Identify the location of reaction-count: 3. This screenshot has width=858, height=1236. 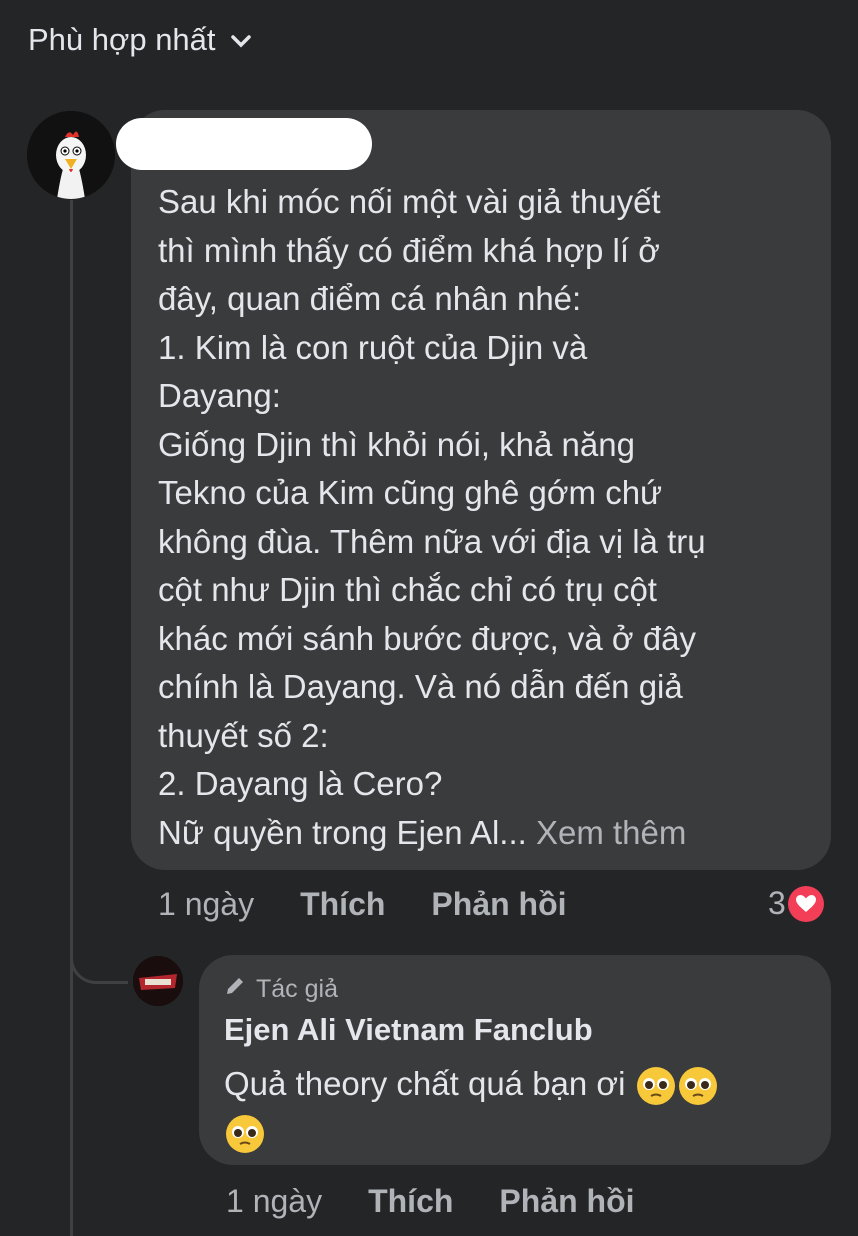
(777, 903).